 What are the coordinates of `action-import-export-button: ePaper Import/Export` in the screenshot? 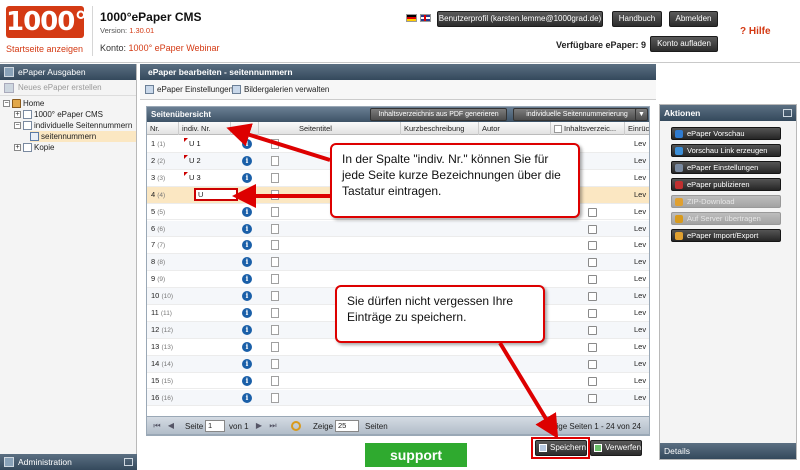 It's located at (726, 235).